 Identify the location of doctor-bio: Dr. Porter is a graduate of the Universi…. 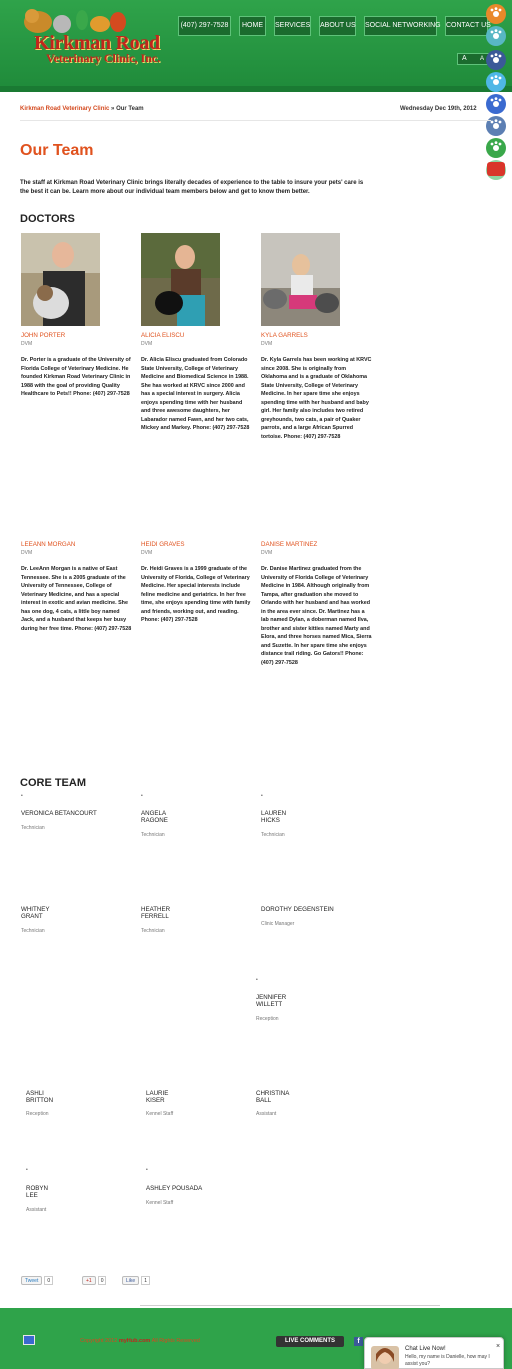
(76, 377).